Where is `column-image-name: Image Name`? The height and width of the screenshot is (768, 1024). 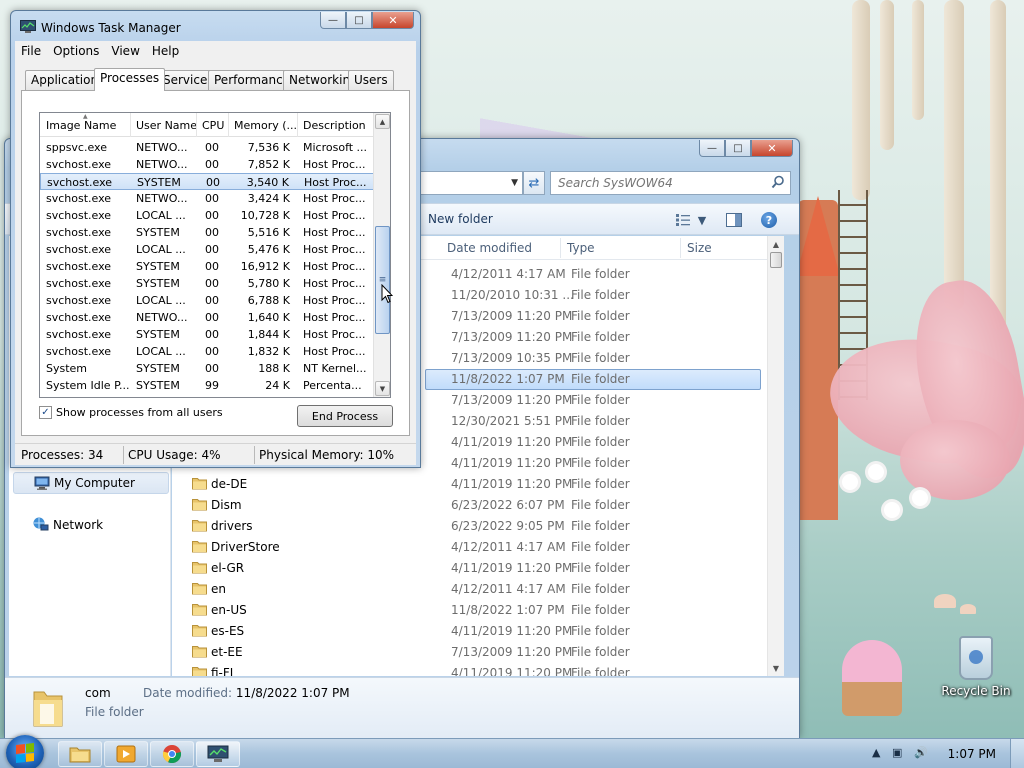 column-image-name: Image Name is located at coordinates (81, 125).